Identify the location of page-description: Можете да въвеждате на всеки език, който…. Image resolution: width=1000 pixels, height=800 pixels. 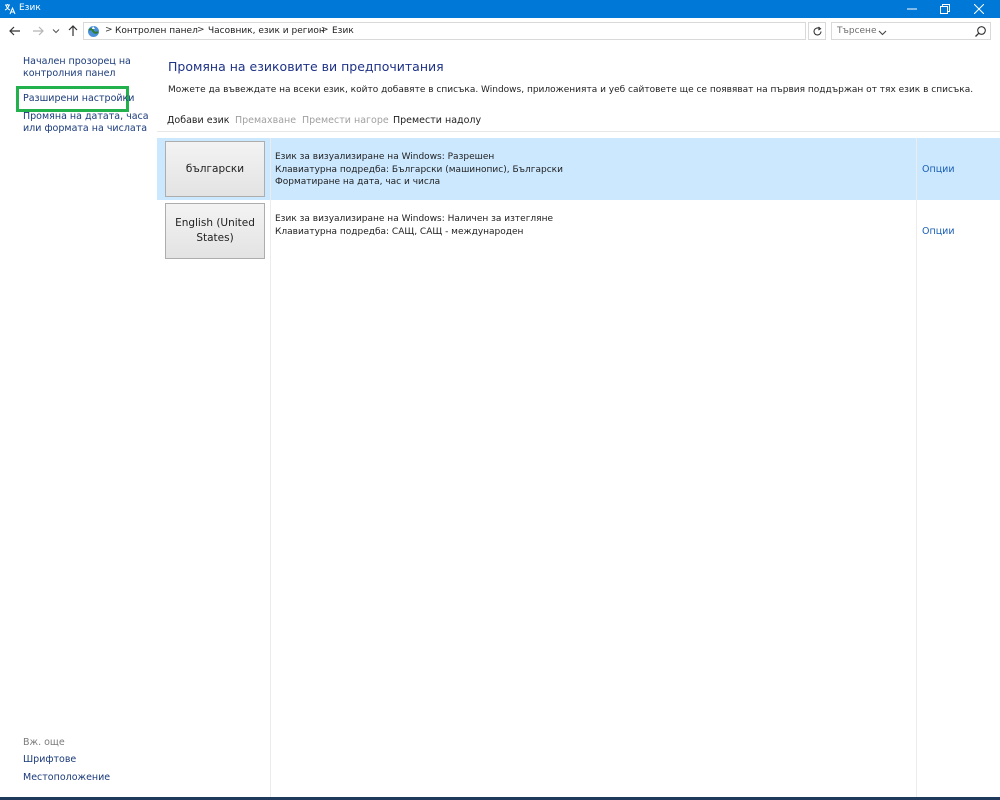
(571, 90).